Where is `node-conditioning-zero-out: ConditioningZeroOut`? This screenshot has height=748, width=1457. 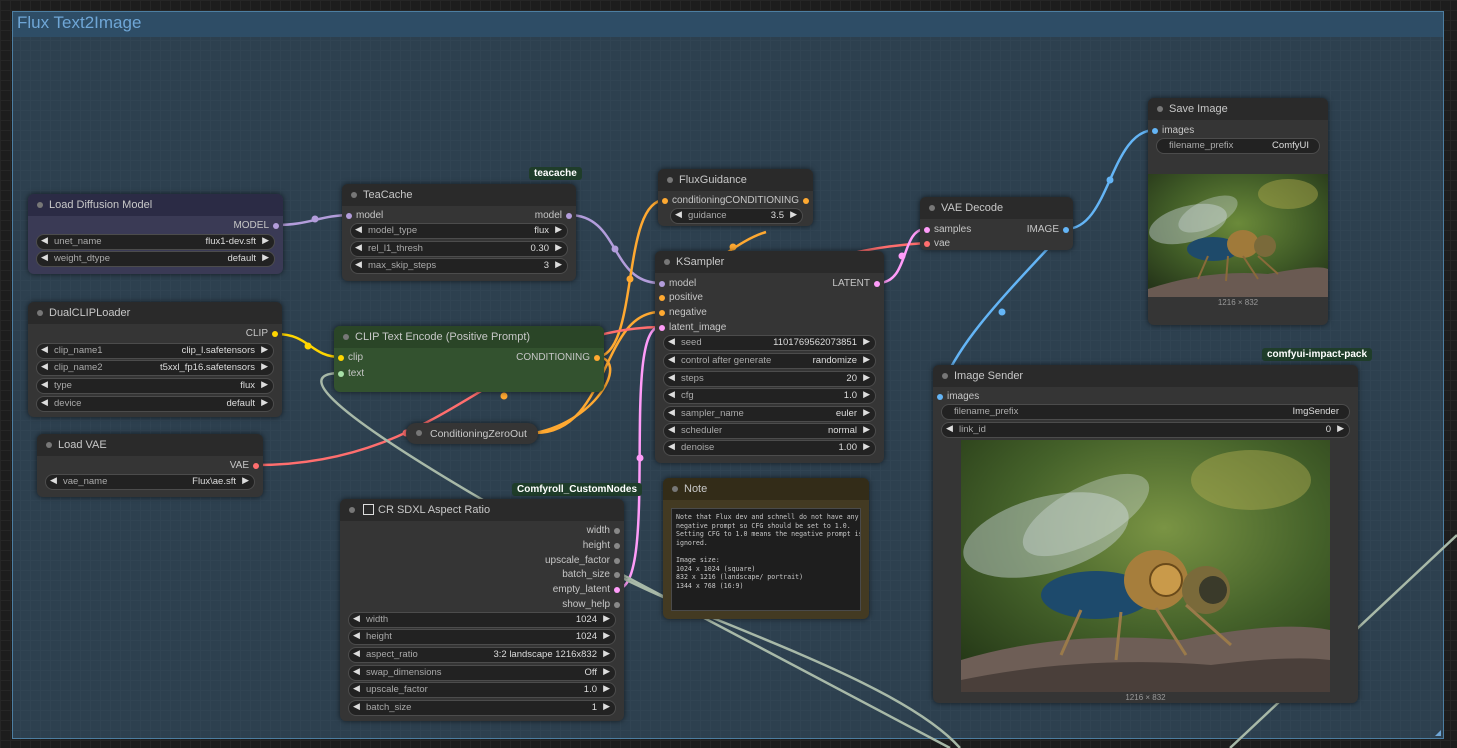
node-conditioning-zero-out: ConditioningZeroOut is located at coordinates (472, 433).